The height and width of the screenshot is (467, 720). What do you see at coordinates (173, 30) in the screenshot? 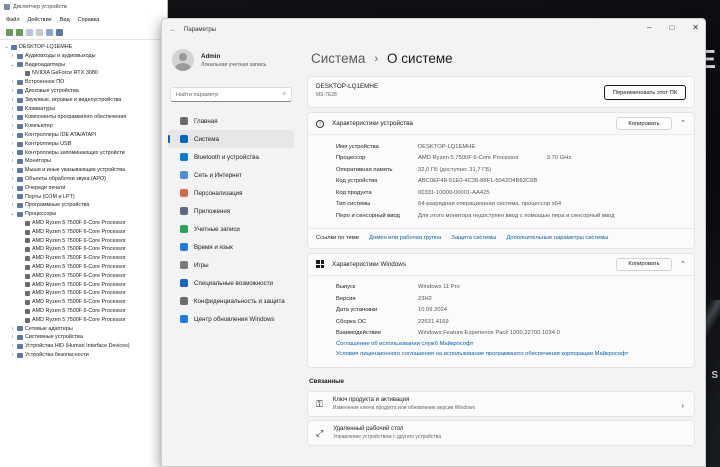
I see `back-arrow-icon: ←` at bounding box center [173, 30].